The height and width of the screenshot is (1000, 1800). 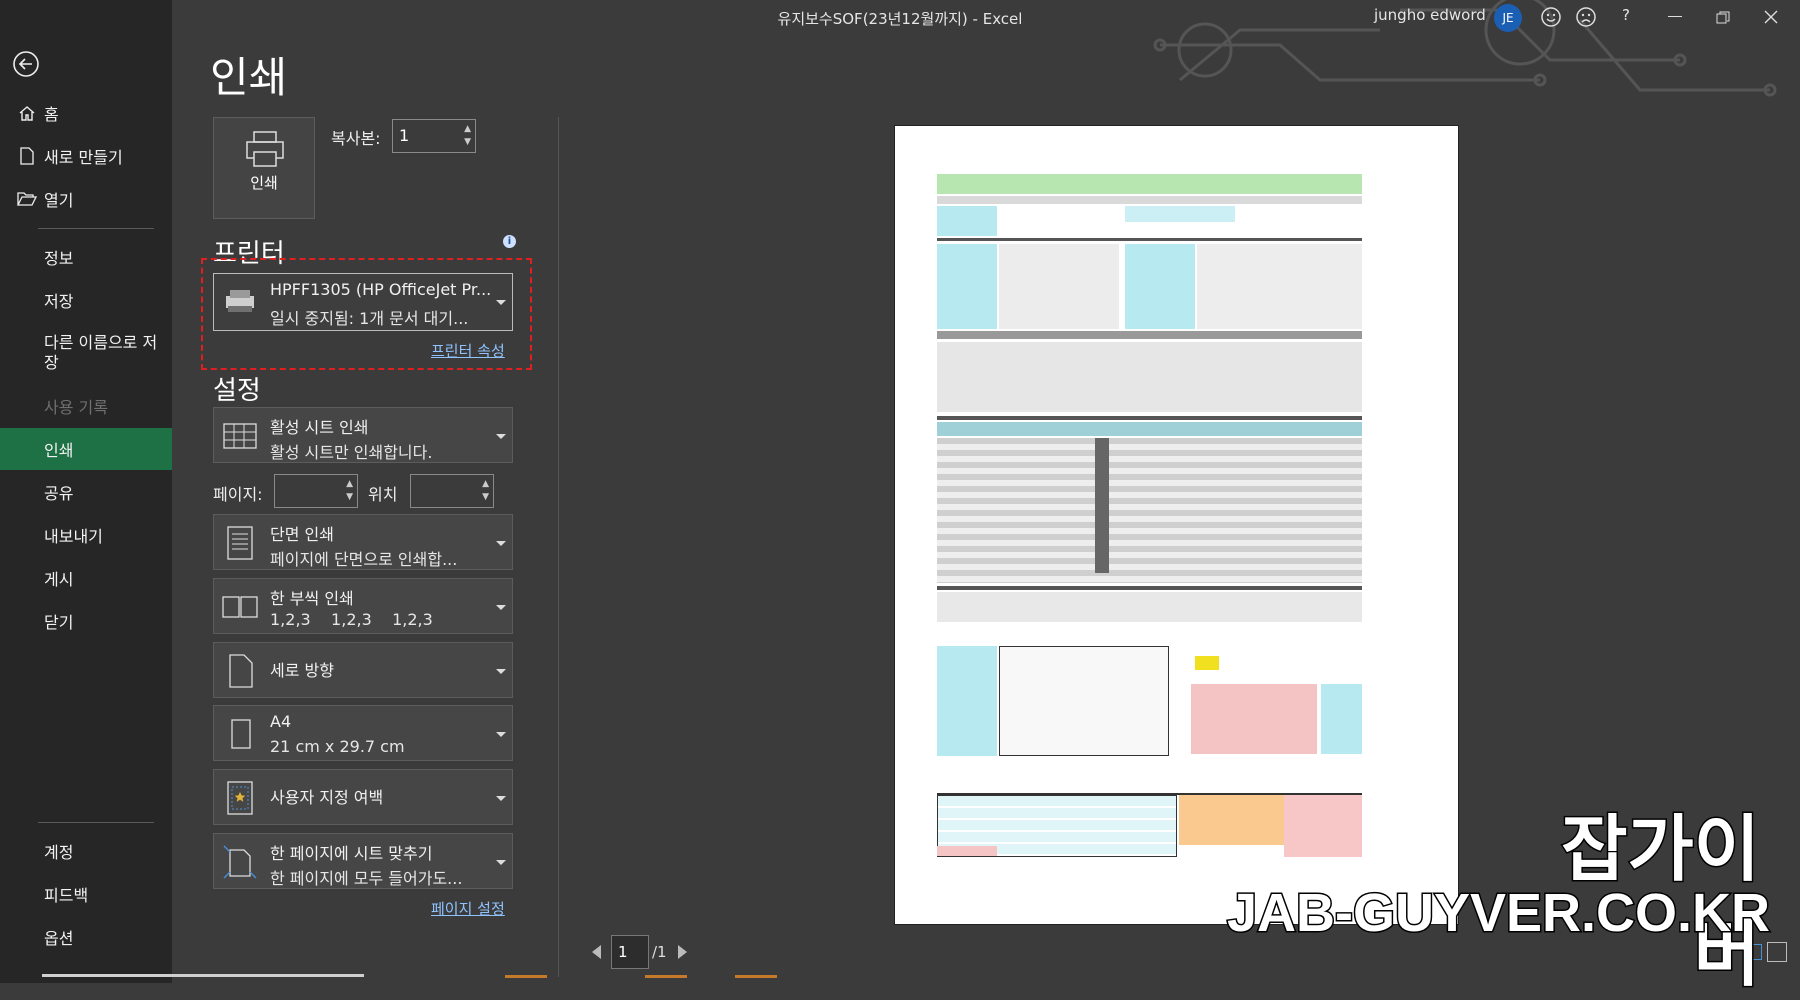 I want to click on close-icon, so click(x=1771, y=18).